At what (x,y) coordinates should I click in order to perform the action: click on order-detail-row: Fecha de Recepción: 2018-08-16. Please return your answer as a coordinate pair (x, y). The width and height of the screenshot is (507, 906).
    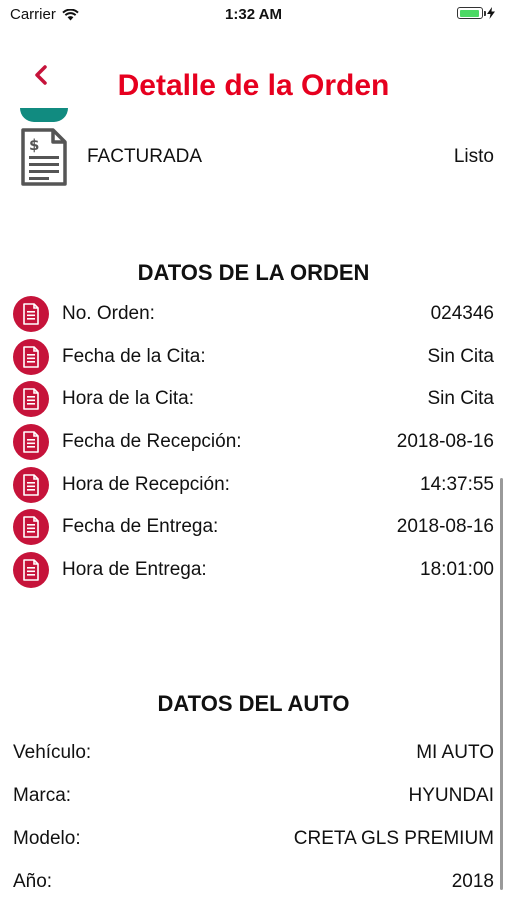
    Looking at the image, I should click on (253, 442).